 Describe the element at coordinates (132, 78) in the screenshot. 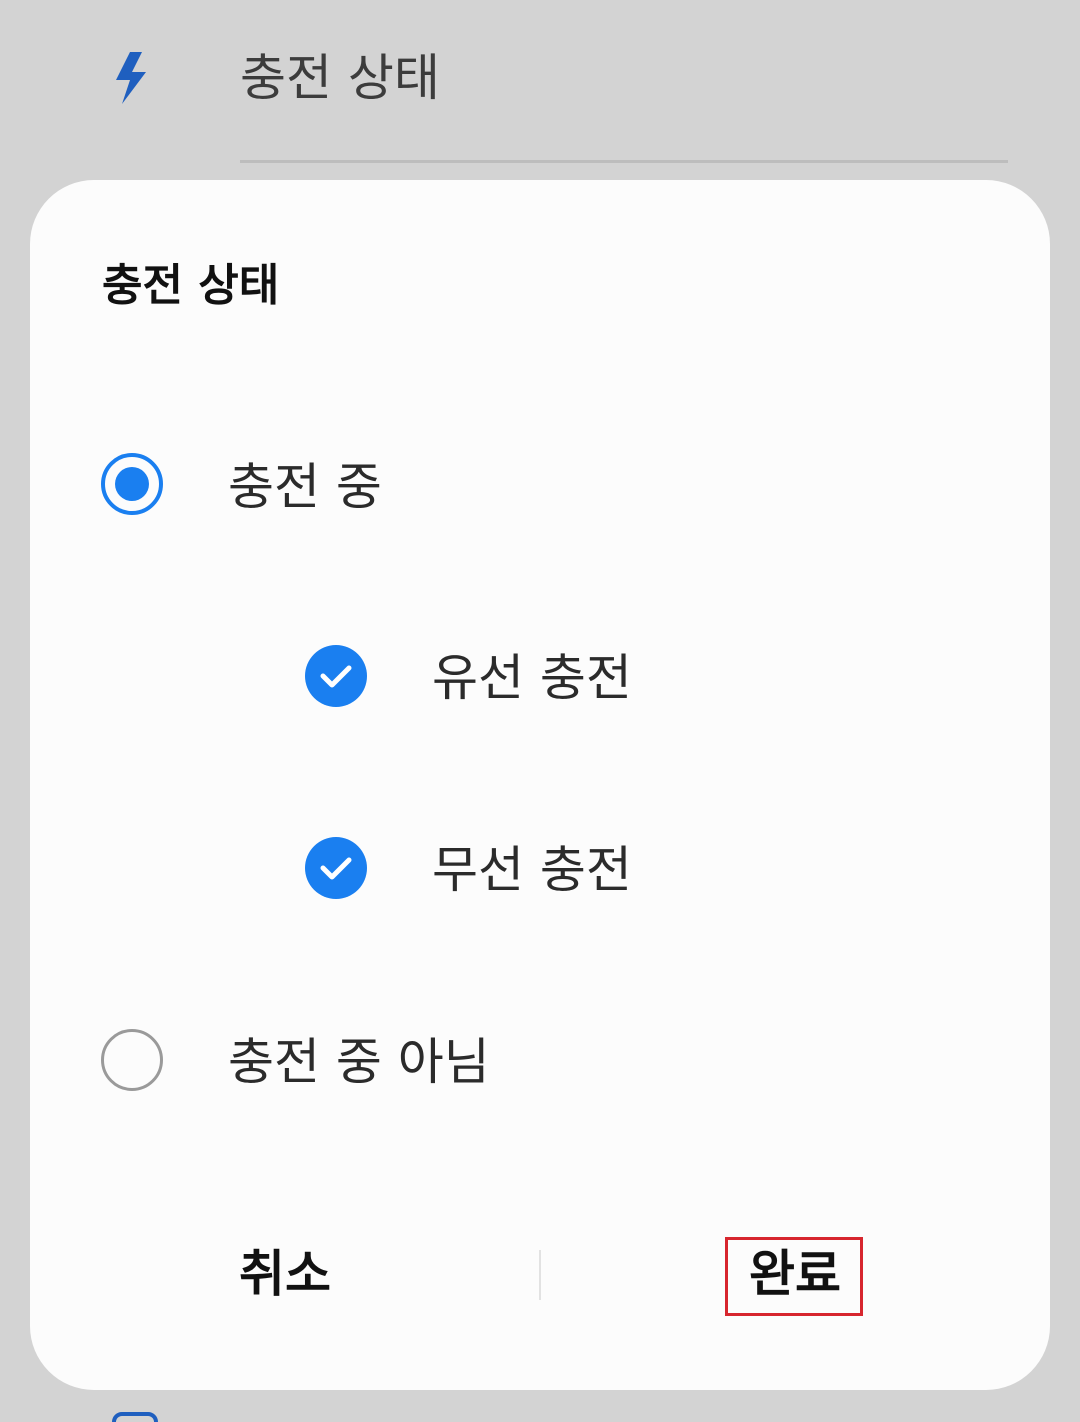

I see `lightning-bolt-icon` at that location.